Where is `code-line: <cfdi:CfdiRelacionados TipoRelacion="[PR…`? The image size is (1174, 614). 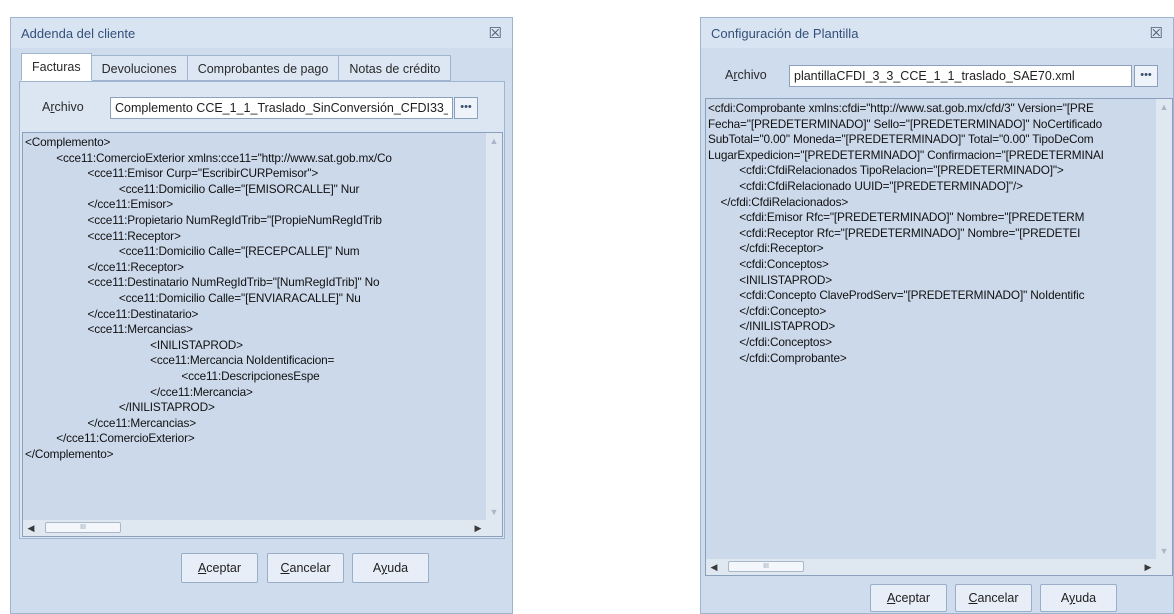
code-line: <cfdi:CfdiRelacionados TipoRelacion="[PR… is located at coordinates (886, 170).